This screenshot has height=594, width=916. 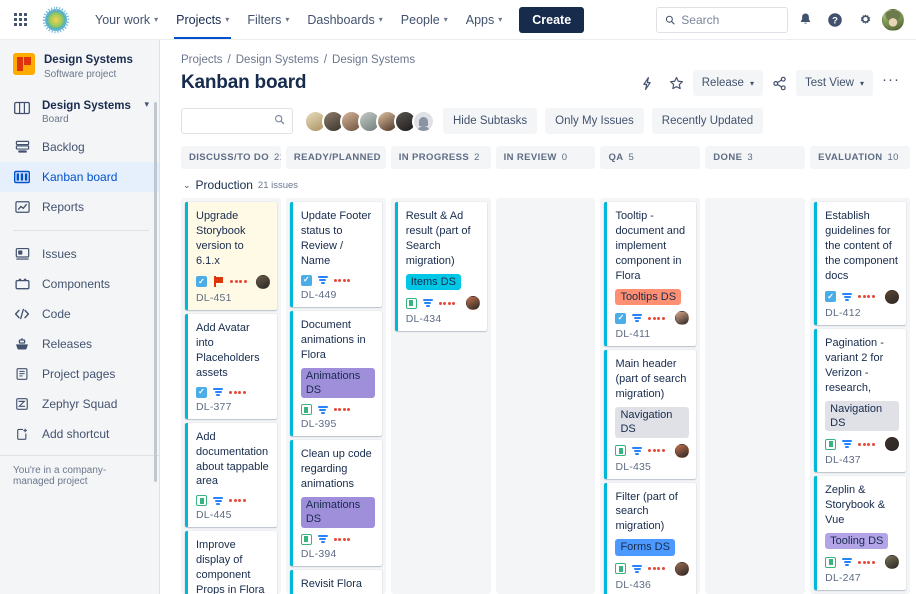 I want to click on column-header-qa: QA 5, so click(x=650, y=157).